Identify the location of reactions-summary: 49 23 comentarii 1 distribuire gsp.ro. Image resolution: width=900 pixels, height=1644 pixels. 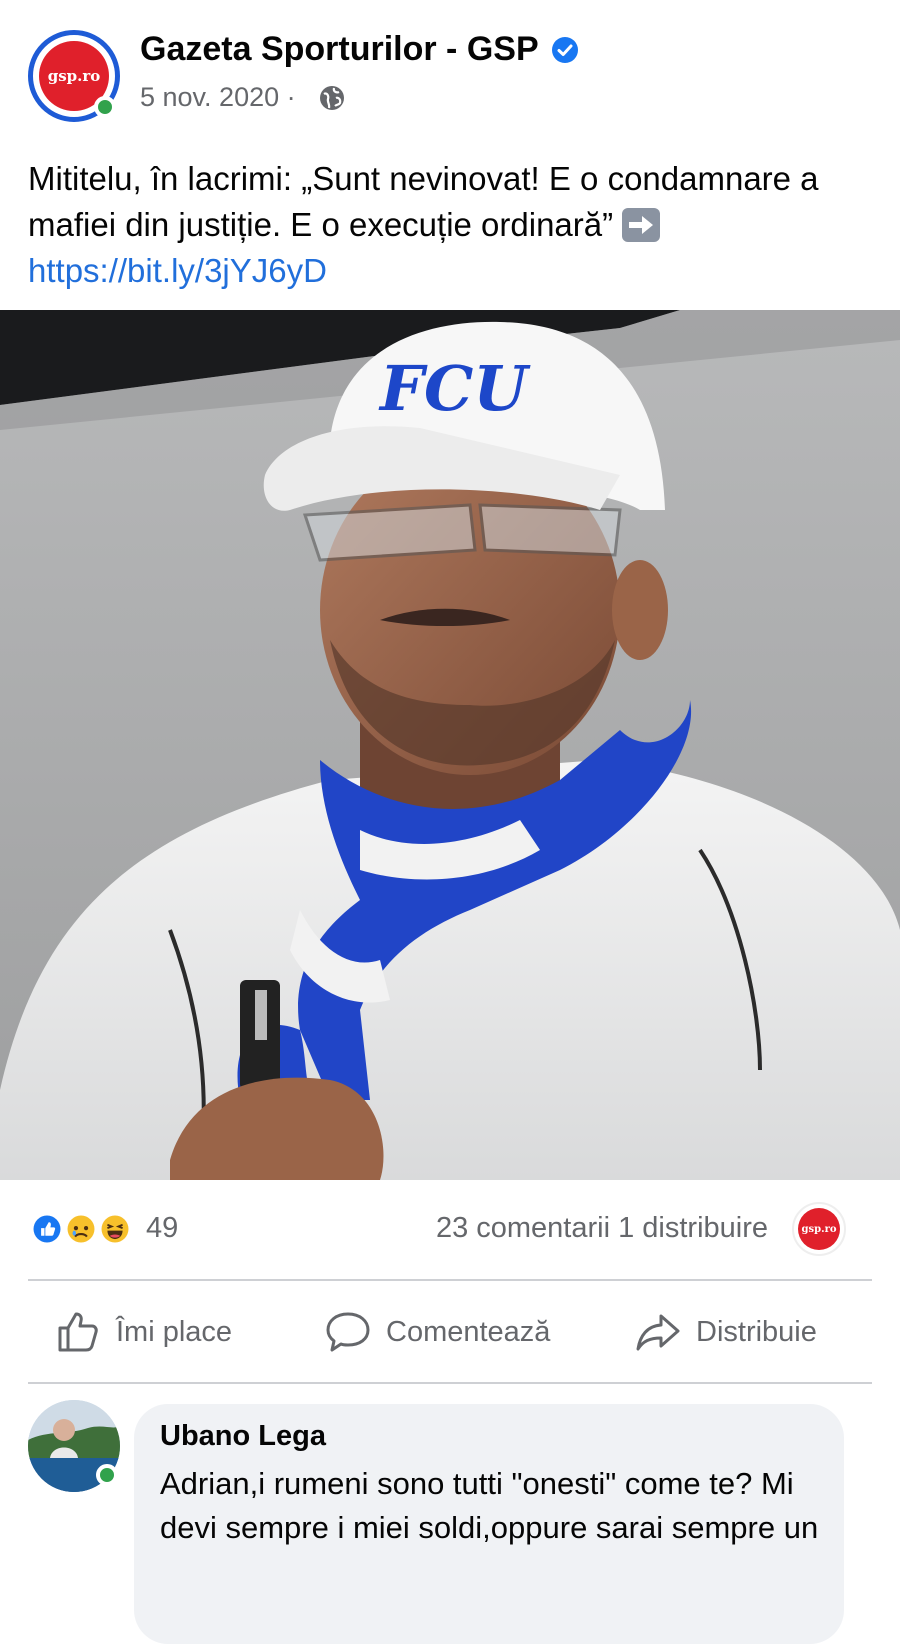
(450, 1230).